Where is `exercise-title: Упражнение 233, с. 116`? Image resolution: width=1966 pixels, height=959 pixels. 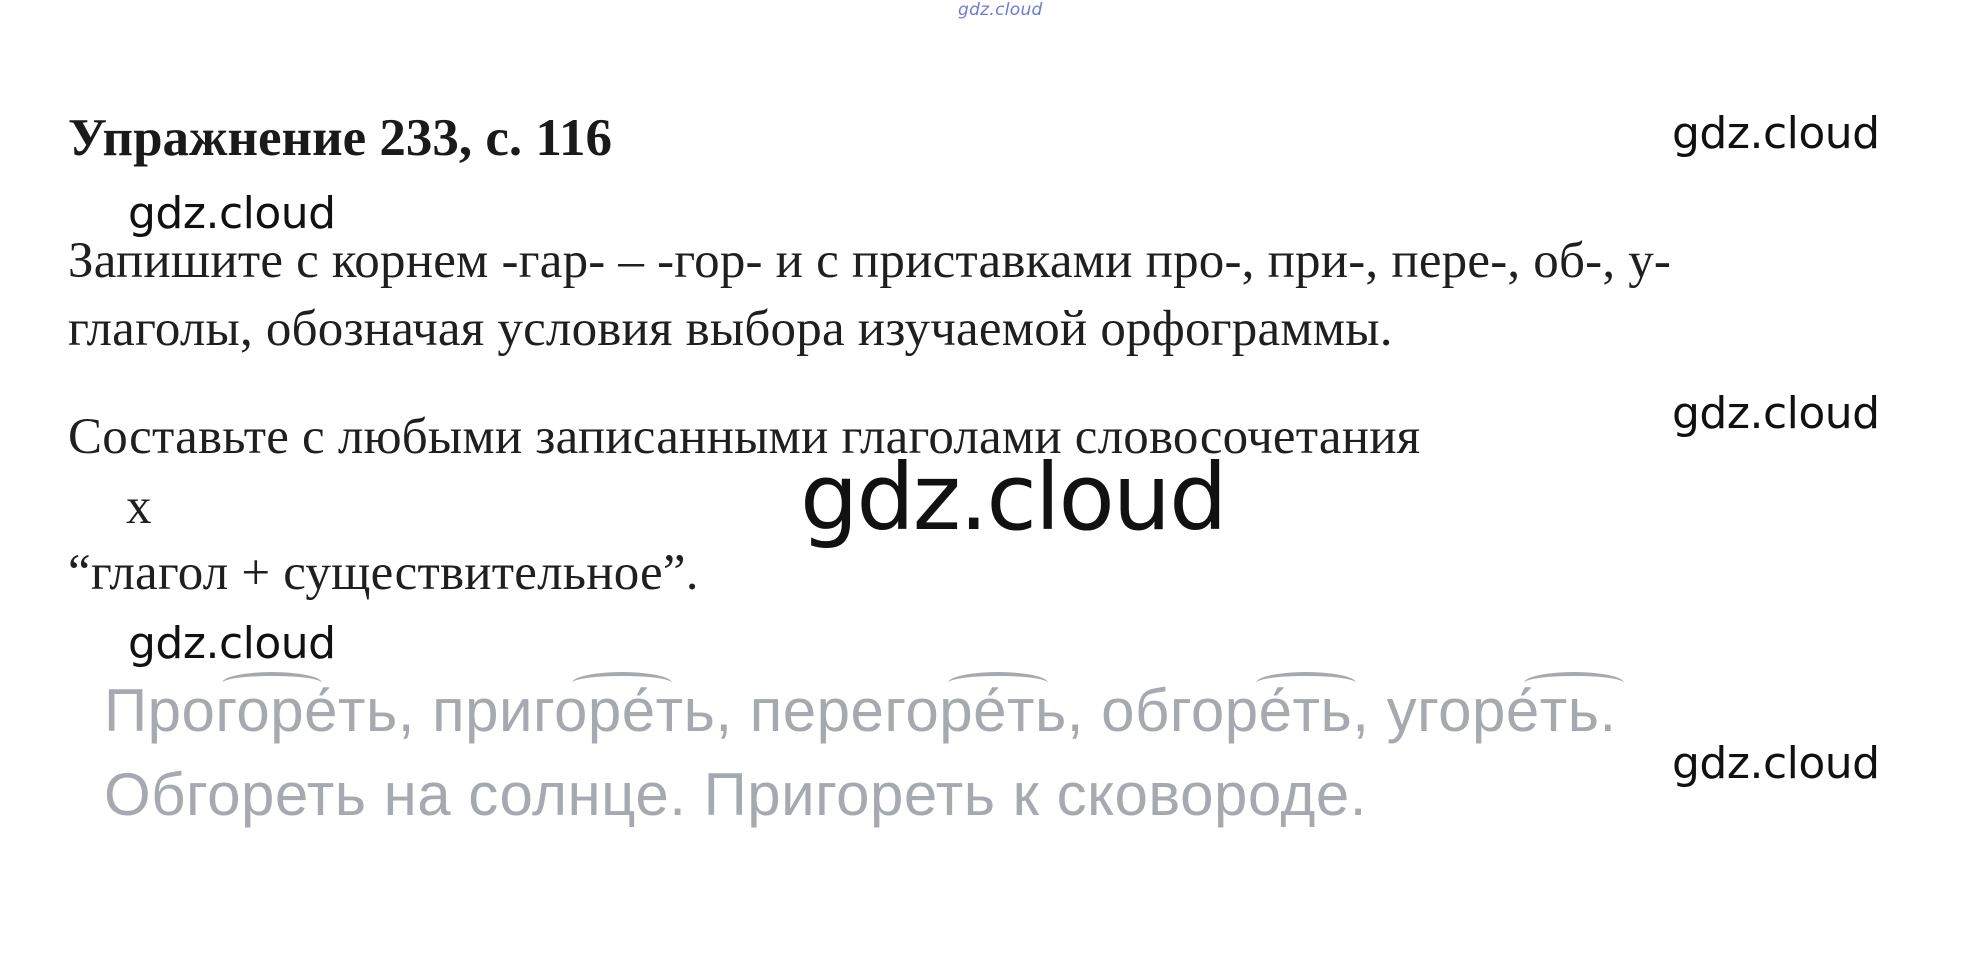 exercise-title: Упражнение 233, с. 116 is located at coordinates (340, 138).